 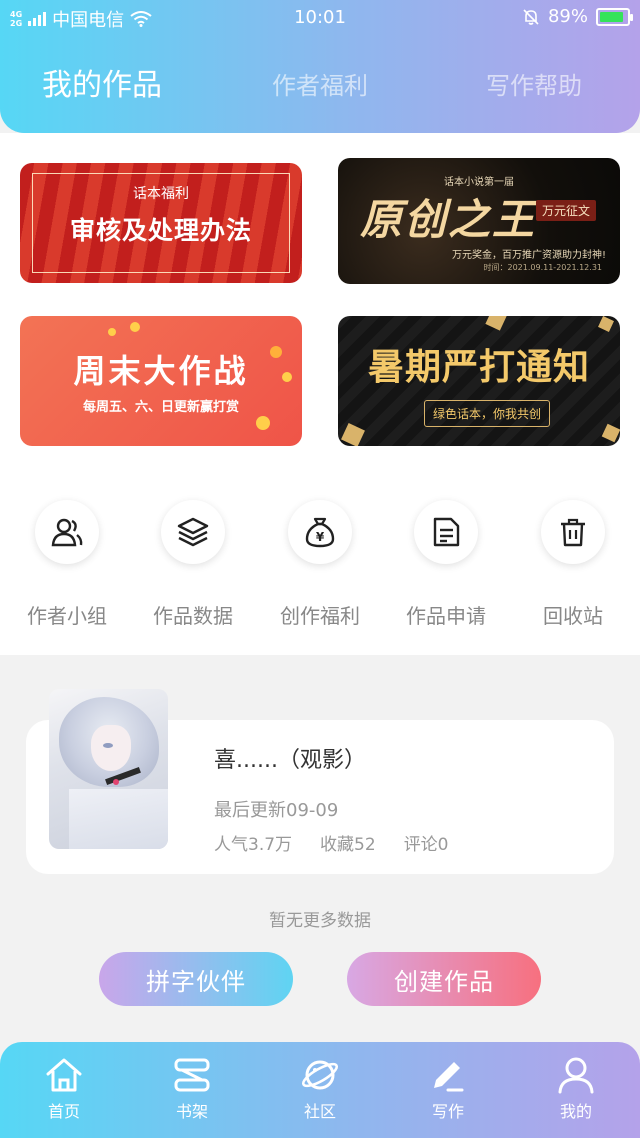 I want to click on nav-home: 首页, so click(x=64, y=1089).